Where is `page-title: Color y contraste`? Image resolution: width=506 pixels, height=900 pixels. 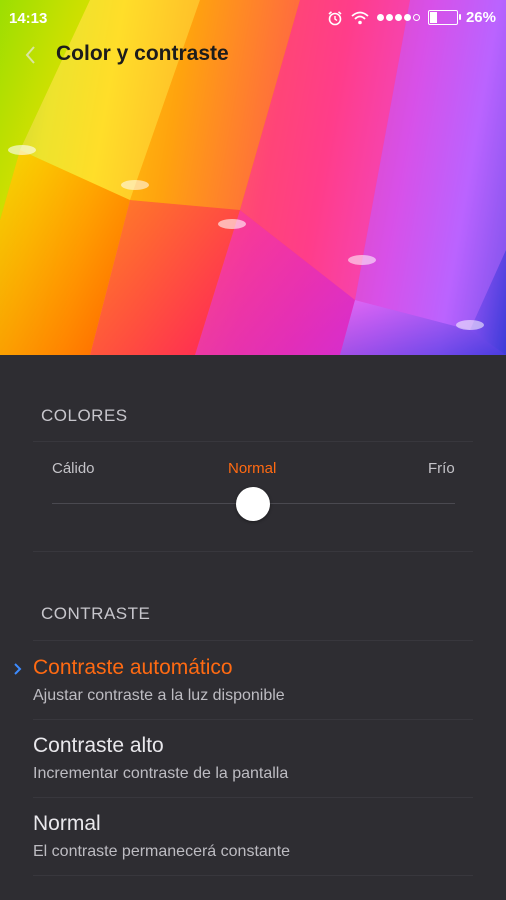 page-title: Color y contraste is located at coordinates (142, 53).